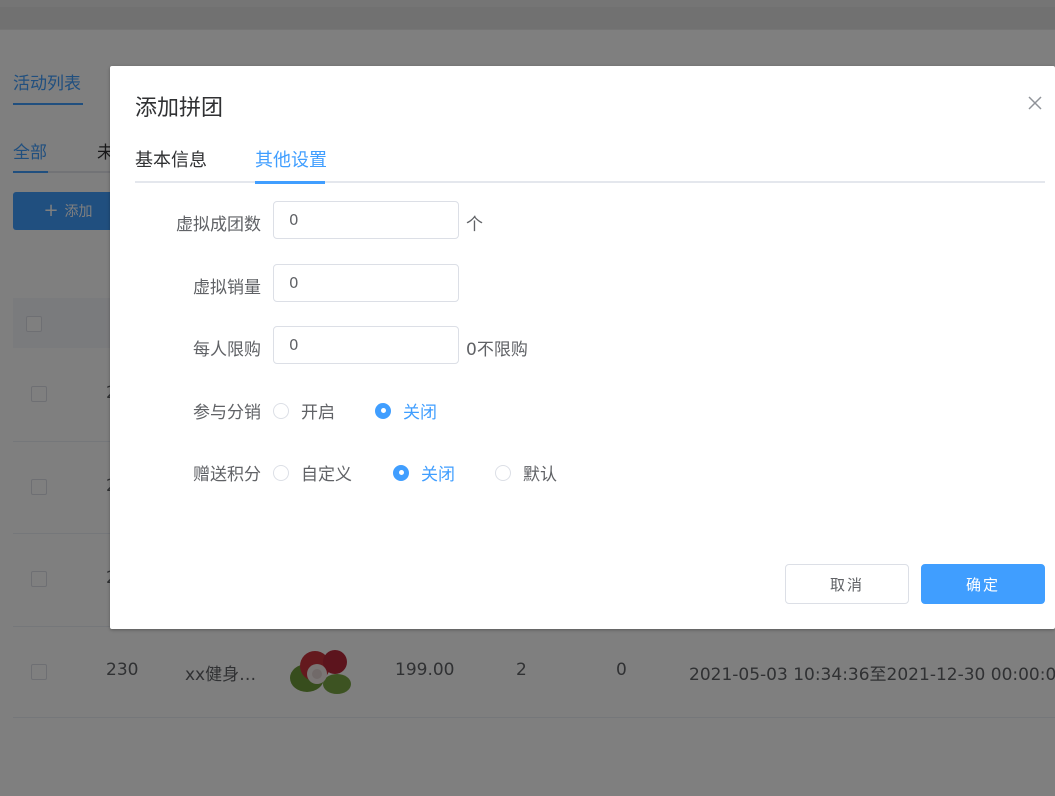 Image resolution: width=1055 pixels, height=796 pixels. What do you see at coordinates (218, 225) in the screenshot?
I see `virtual-groups-label: 虚拟成团数` at bounding box center [218, 225].